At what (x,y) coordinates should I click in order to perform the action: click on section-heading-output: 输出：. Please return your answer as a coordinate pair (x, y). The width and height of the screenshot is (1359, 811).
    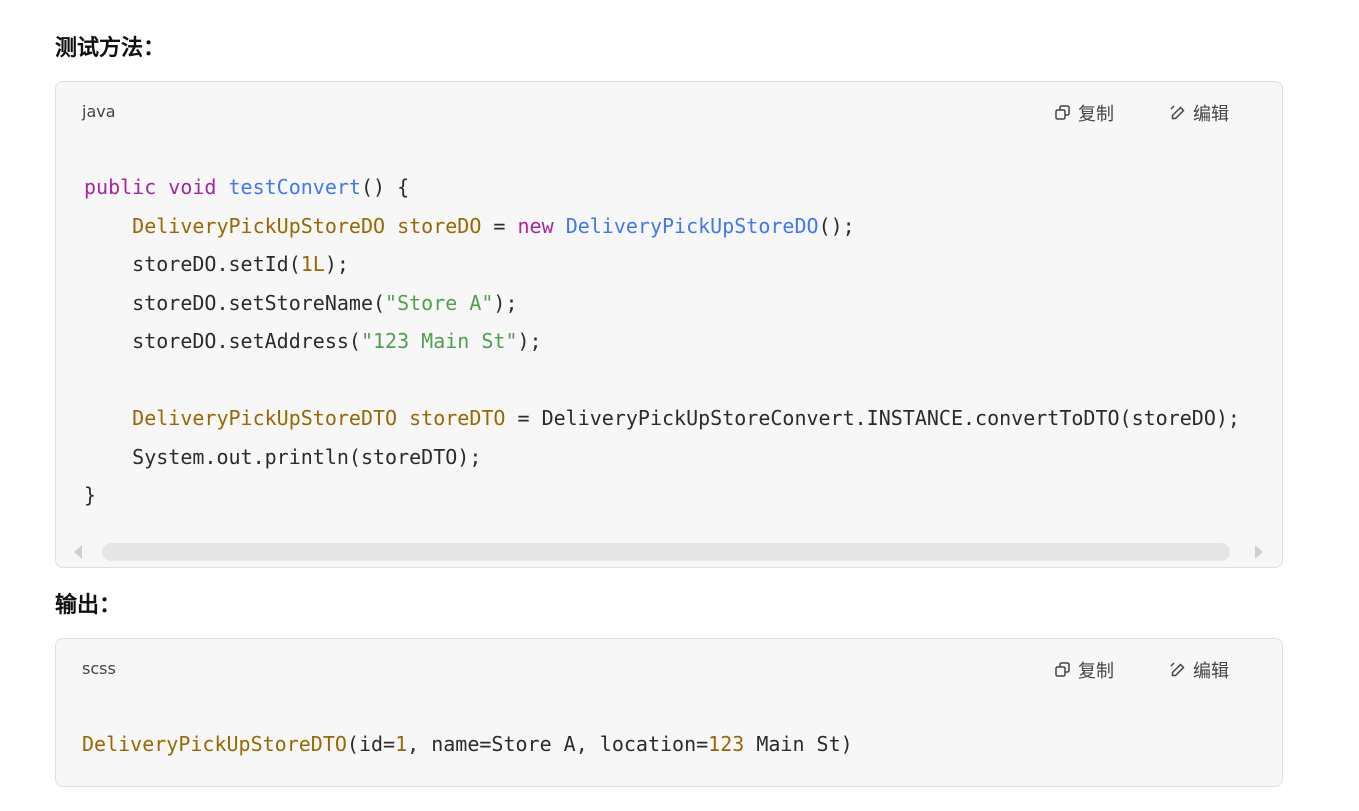
    Looking at the image, I should click on (88, 605).